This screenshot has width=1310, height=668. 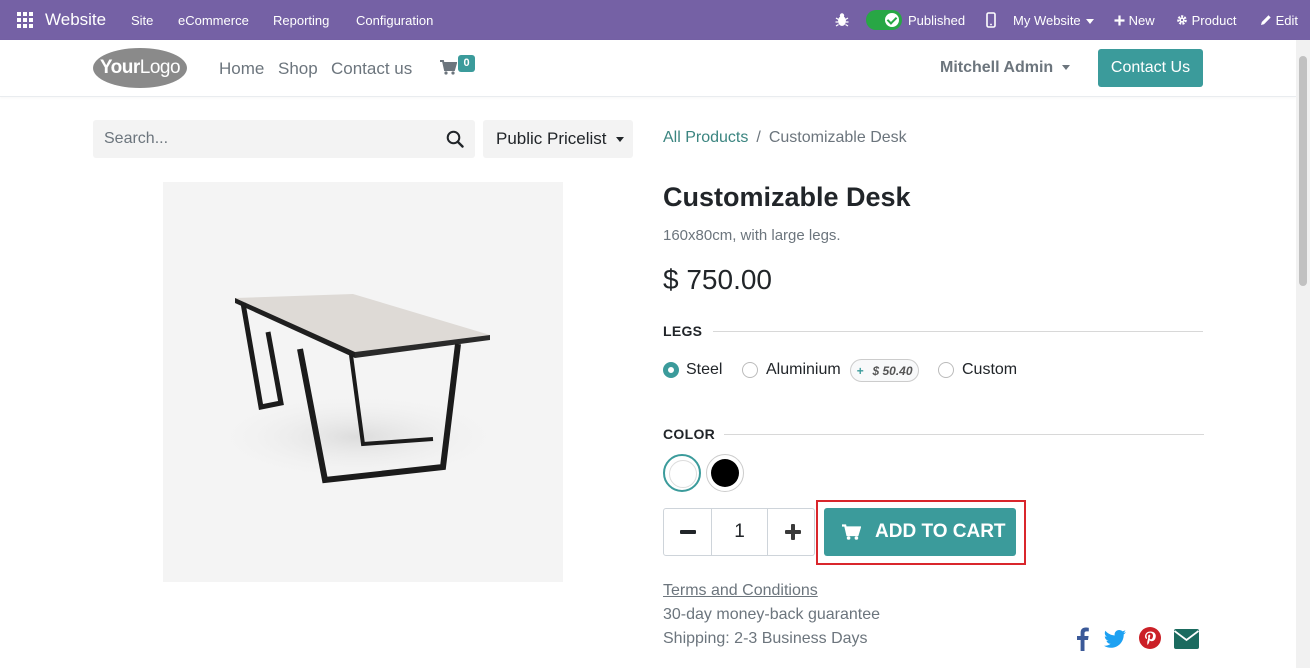 I want to click on guarantee-text: 30-day money-back guarantee, so click(x=772, y=614).